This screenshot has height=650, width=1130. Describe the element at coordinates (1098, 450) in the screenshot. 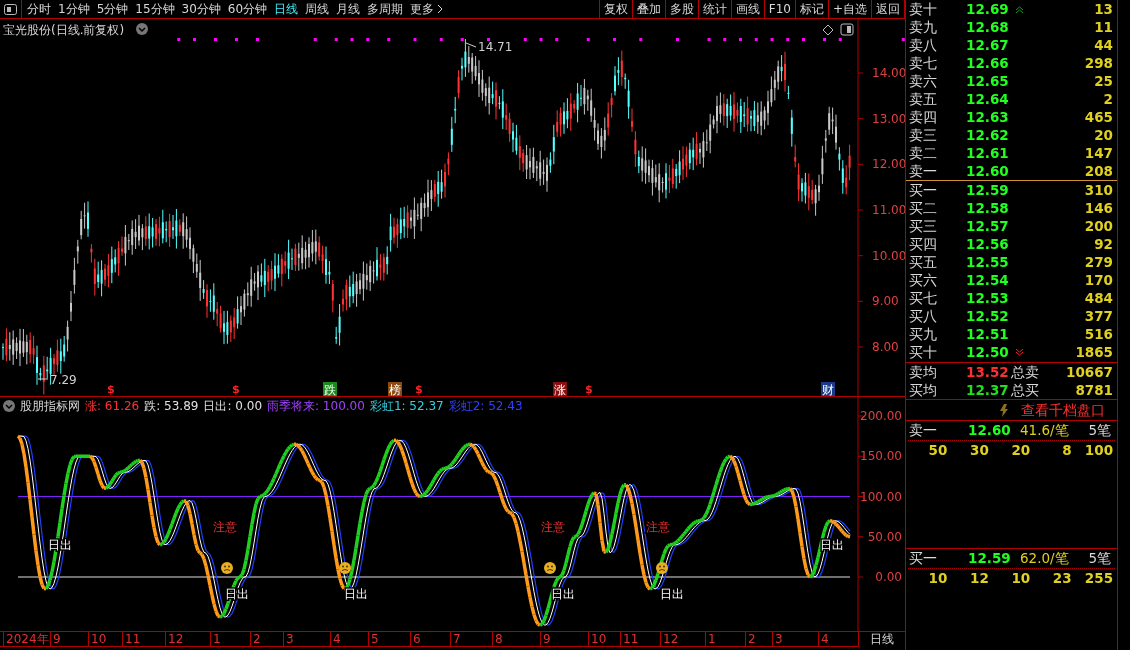

I see `order-quantity: 100` at that location.